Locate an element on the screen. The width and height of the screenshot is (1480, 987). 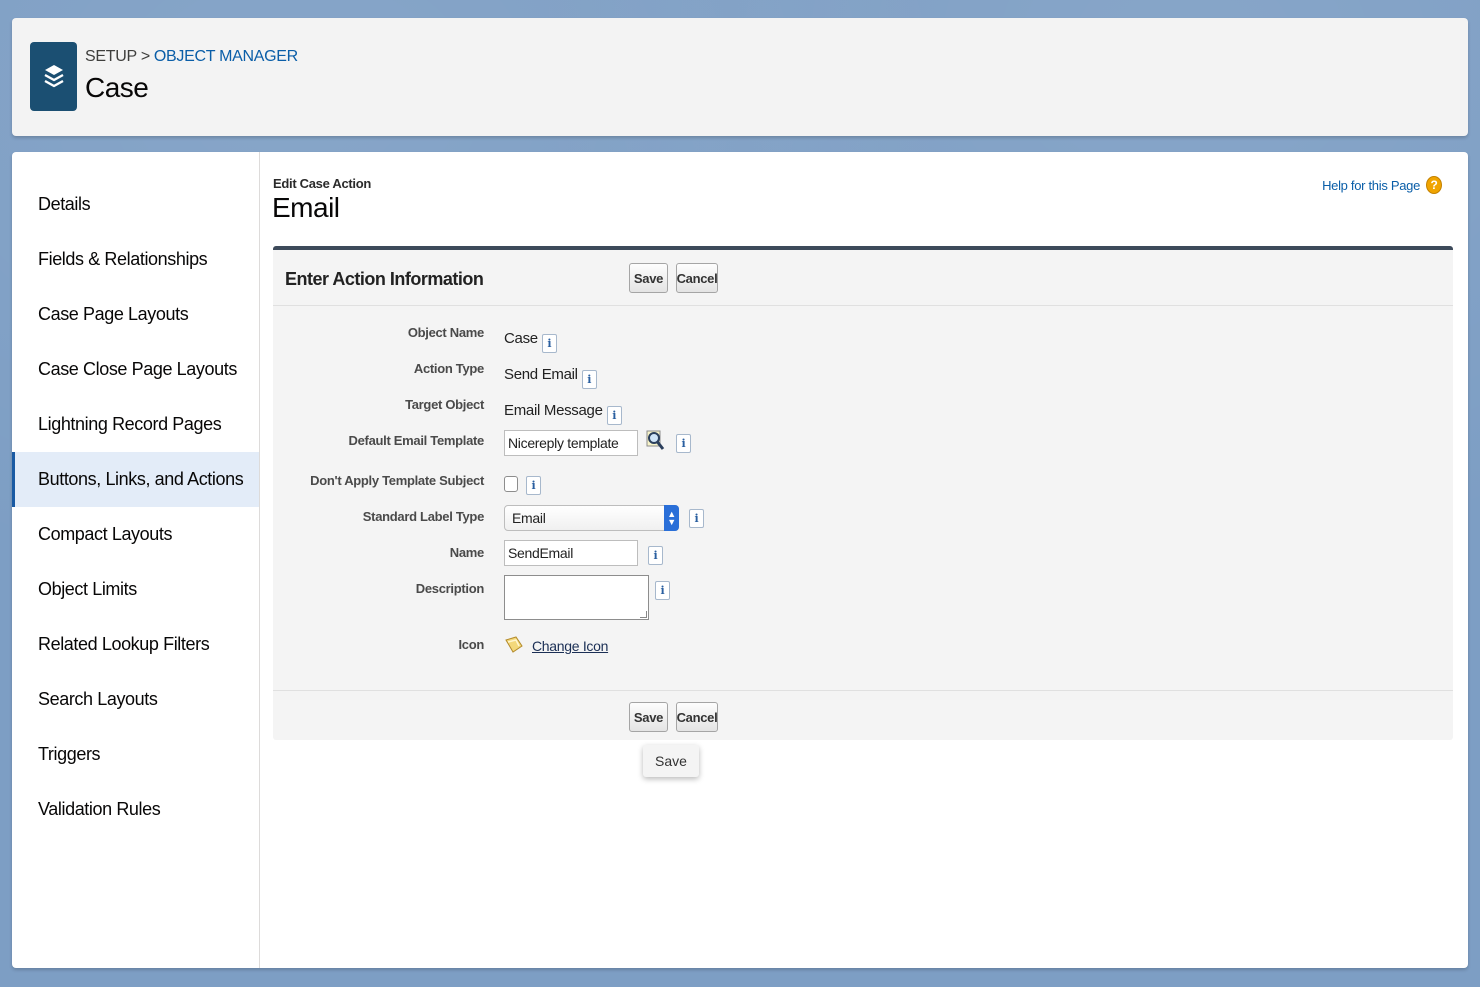
dont-apply-template-subject-row: i is located at coordinates (522, 483).